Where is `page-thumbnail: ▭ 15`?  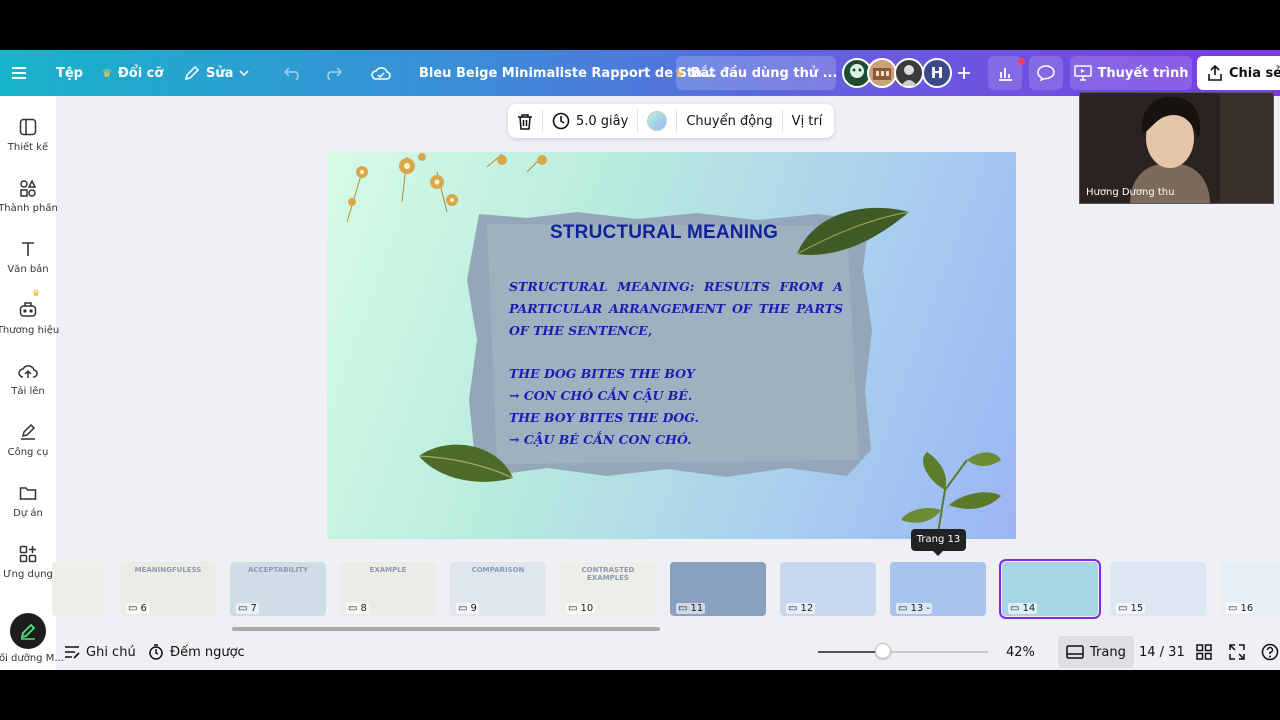 page-thumbnail: ▭ 15 is located at coordinates (1158, 589).